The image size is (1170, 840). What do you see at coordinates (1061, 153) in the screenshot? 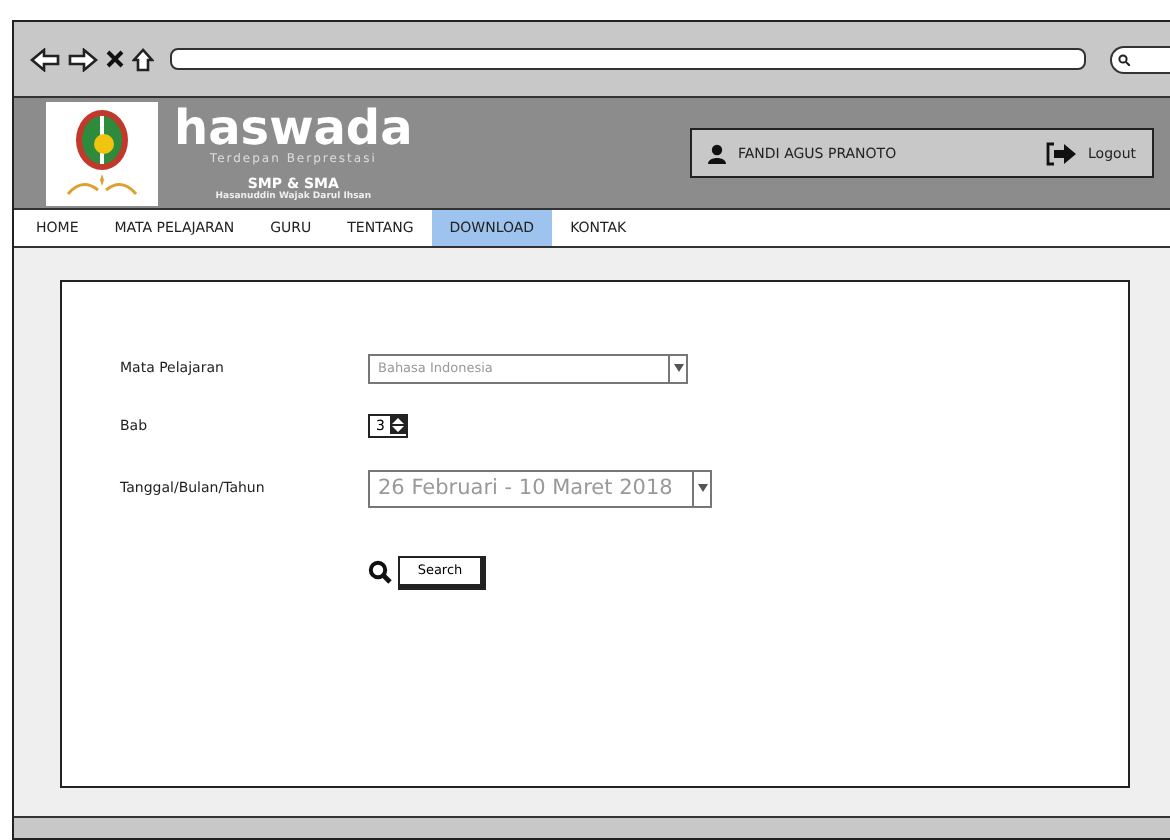
I see `logout-icon` at bounding box center [1061, 153].